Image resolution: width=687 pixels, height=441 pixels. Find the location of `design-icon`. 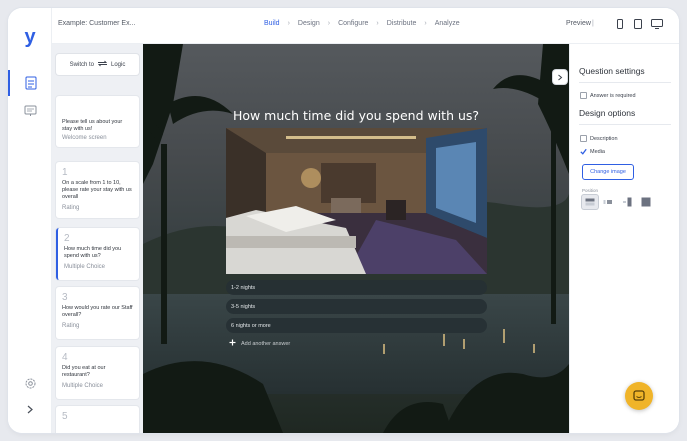

design-icon is located at coordinates (30, 111).